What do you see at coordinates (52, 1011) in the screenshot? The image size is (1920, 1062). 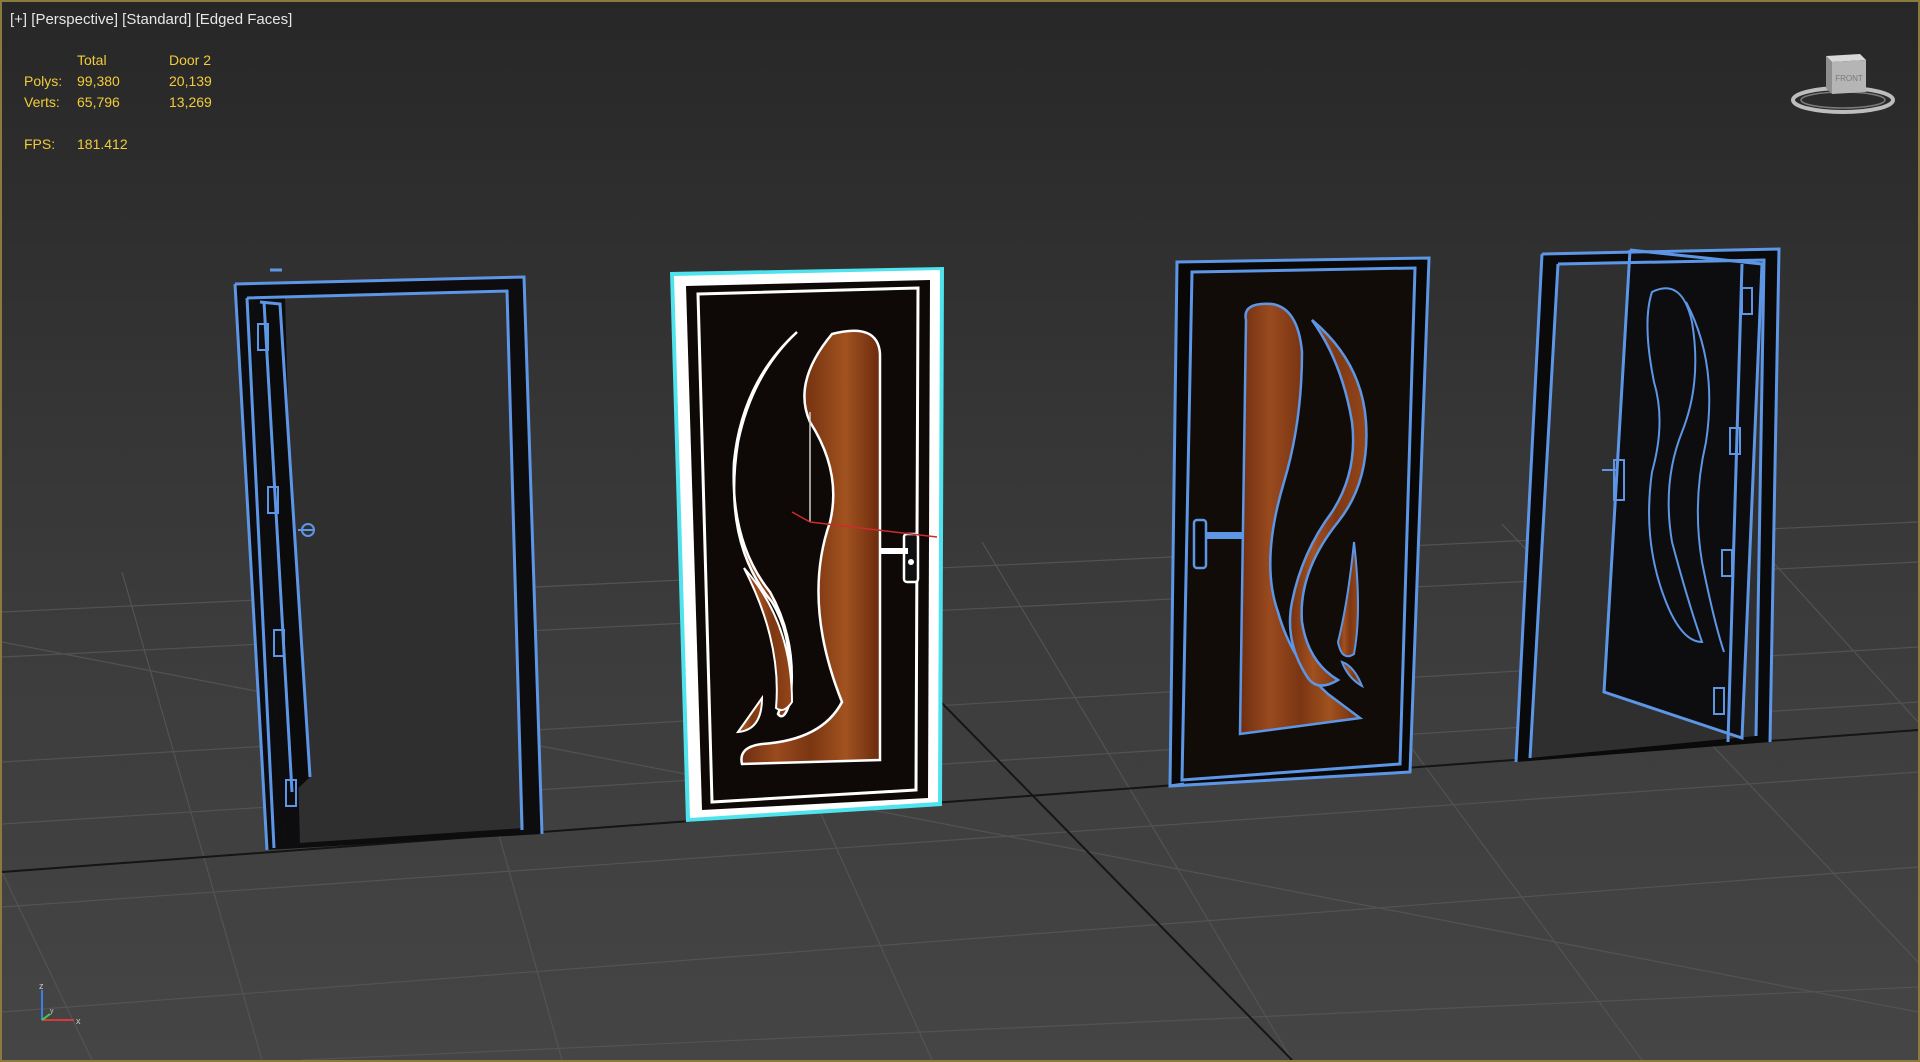 I see `tripod-y-label: y` at bounding box center [52, 1011].